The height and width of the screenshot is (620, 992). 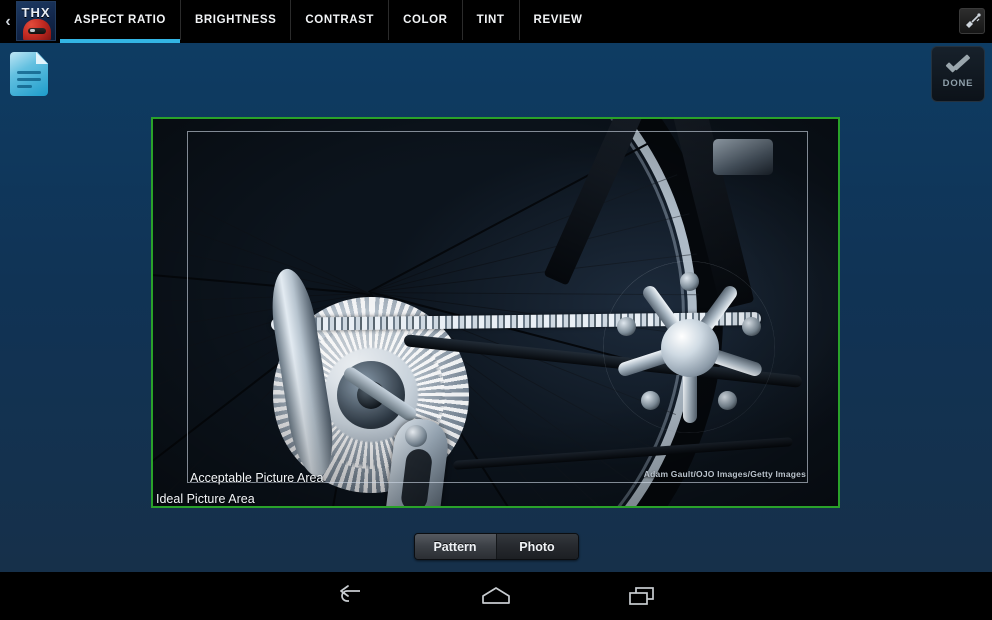 I want to click on tab-aspect-ratio: ASPECT RATIO, so click(x=120, y=21).